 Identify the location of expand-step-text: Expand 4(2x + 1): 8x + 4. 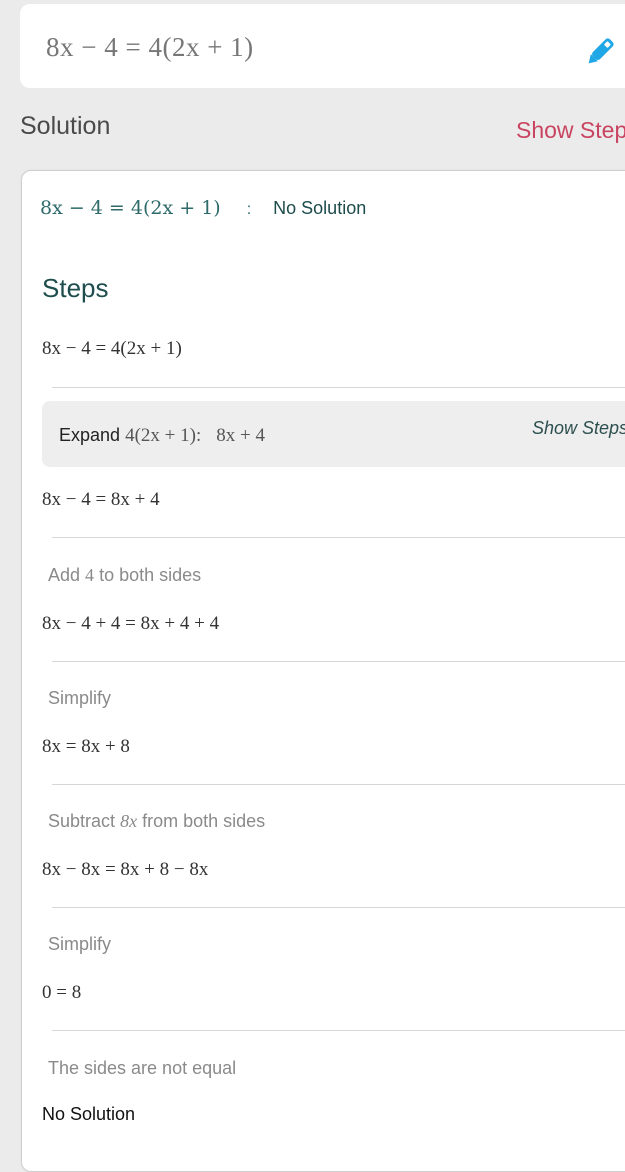
(162, 436).